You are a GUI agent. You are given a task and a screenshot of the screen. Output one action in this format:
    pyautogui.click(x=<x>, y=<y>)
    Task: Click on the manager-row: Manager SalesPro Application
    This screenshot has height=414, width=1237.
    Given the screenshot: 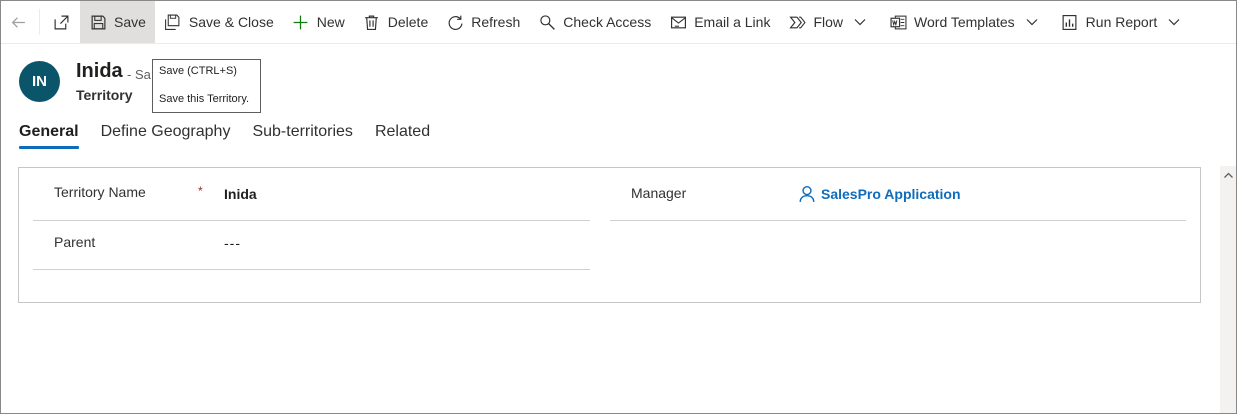 What is the action you would take?
    pyautogui.click(x=898, y=194)
    